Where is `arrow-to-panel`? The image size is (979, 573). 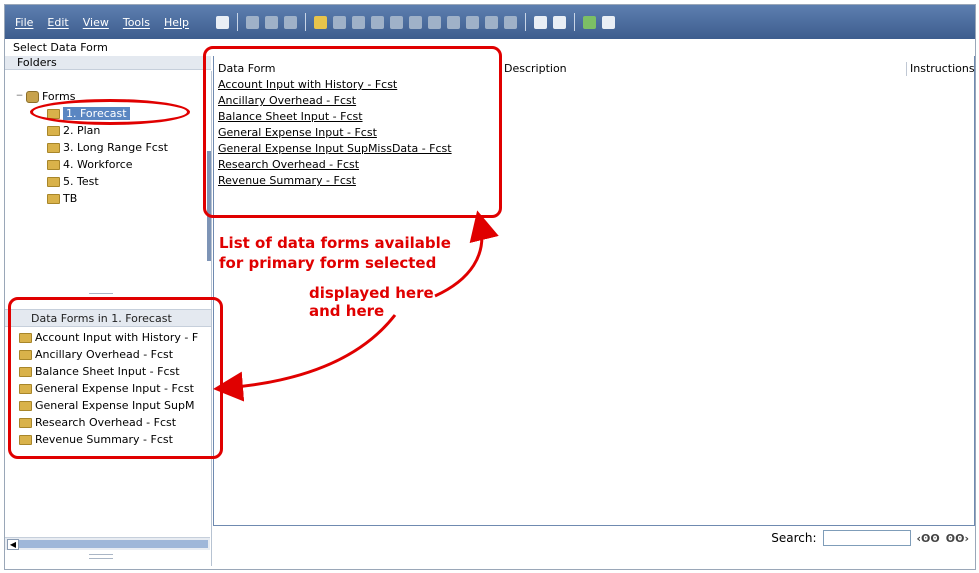
arrow-to-panel is located at coordinates (305, 358).